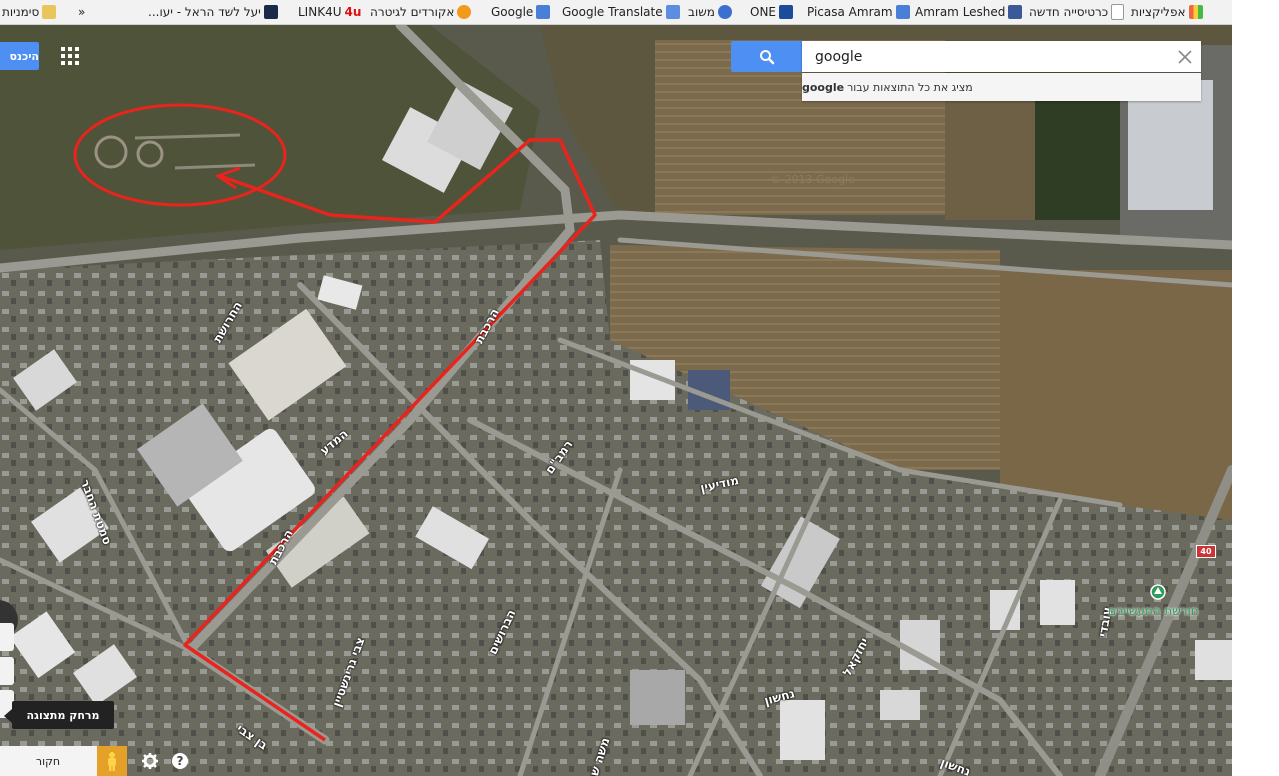 The image size is (1279, 776). What do you see at coordinates (858, 12) in the screenshot?
I see `bookmark-picasa-amram: Picasa Amram` at bounding box center [858, 12].